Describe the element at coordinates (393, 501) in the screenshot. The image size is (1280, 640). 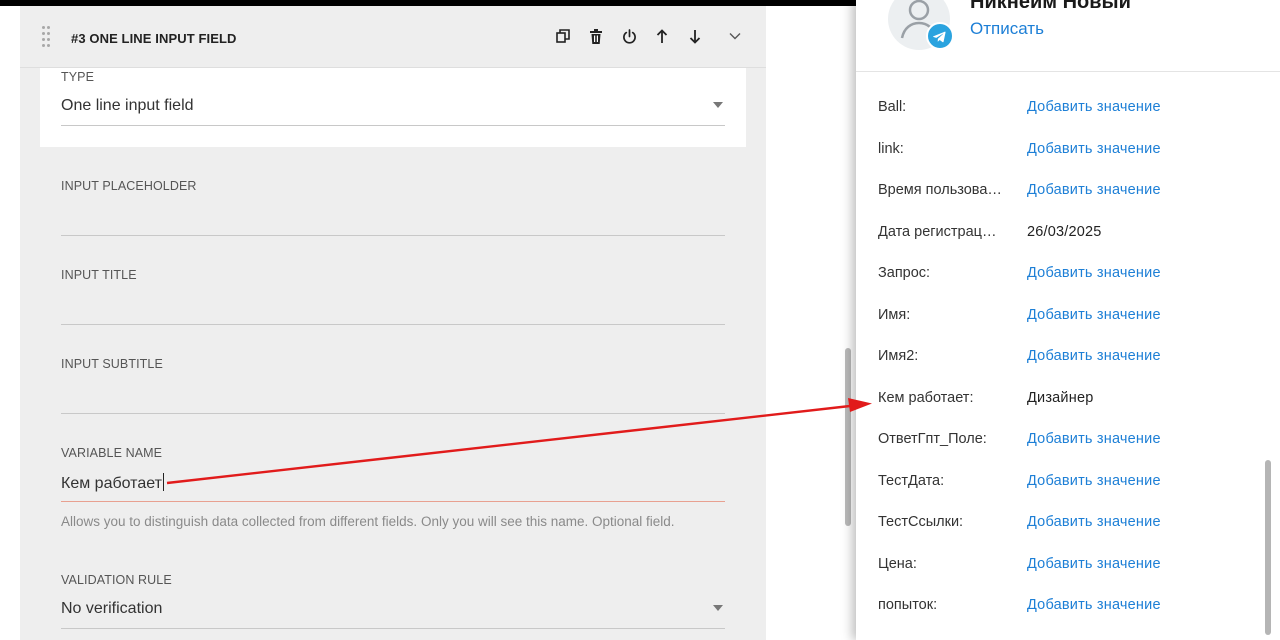
I see `variable-name-underline` at that location.